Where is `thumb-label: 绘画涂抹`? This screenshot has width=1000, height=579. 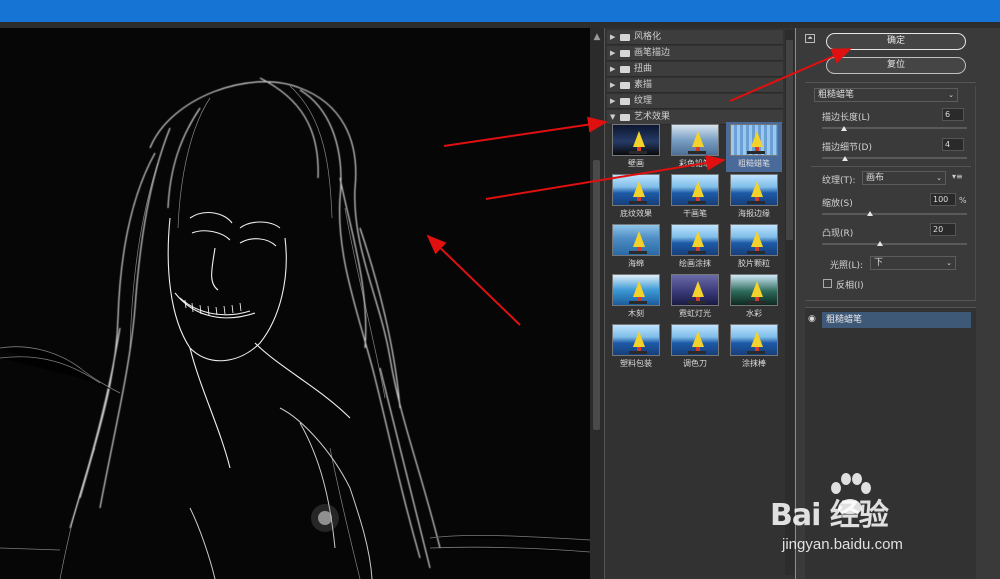
thumb-label: 绘画涂抹 is located at coordinates (695, 263).